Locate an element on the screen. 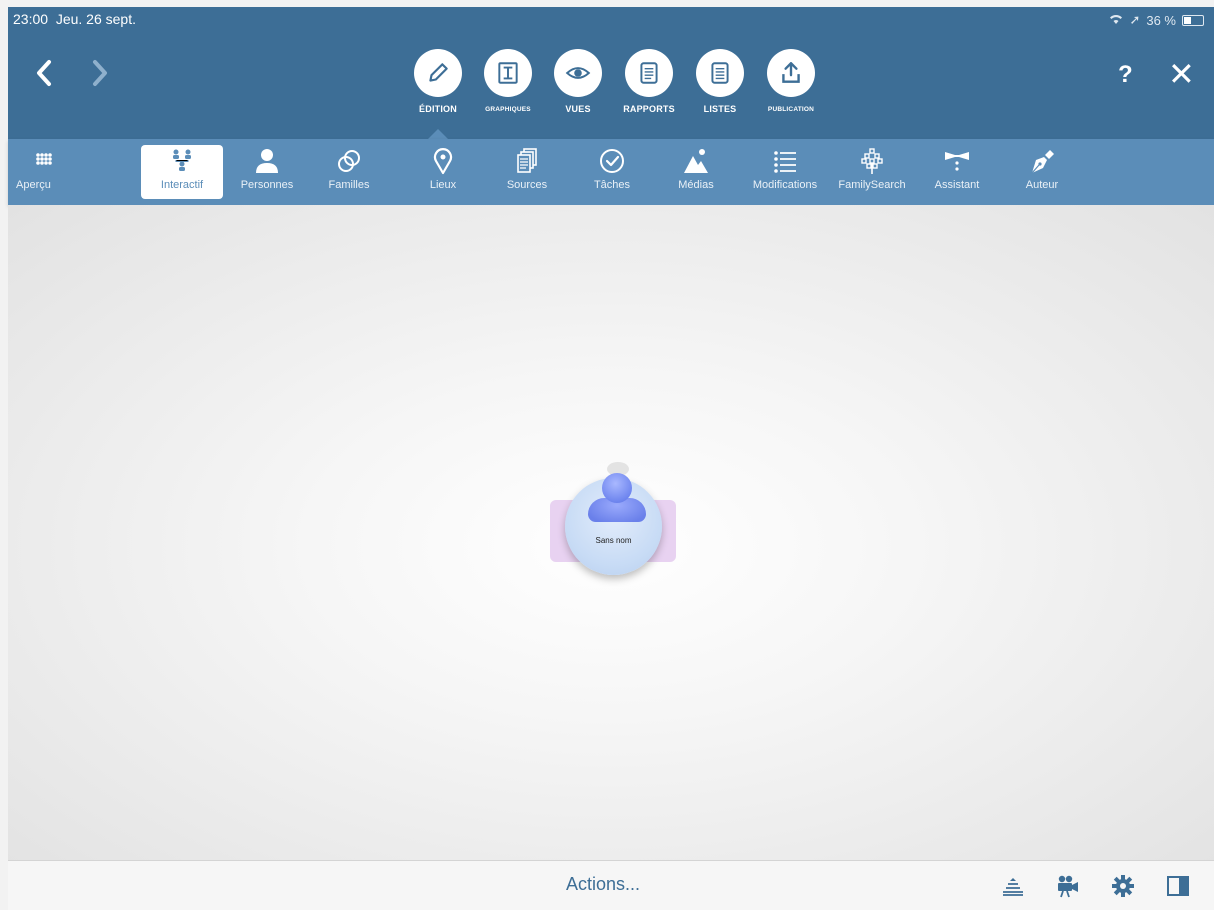 The width and height of the screenshot is (1214, 910). tab-label: PUBLICATION is located at coordinates (791, 109).